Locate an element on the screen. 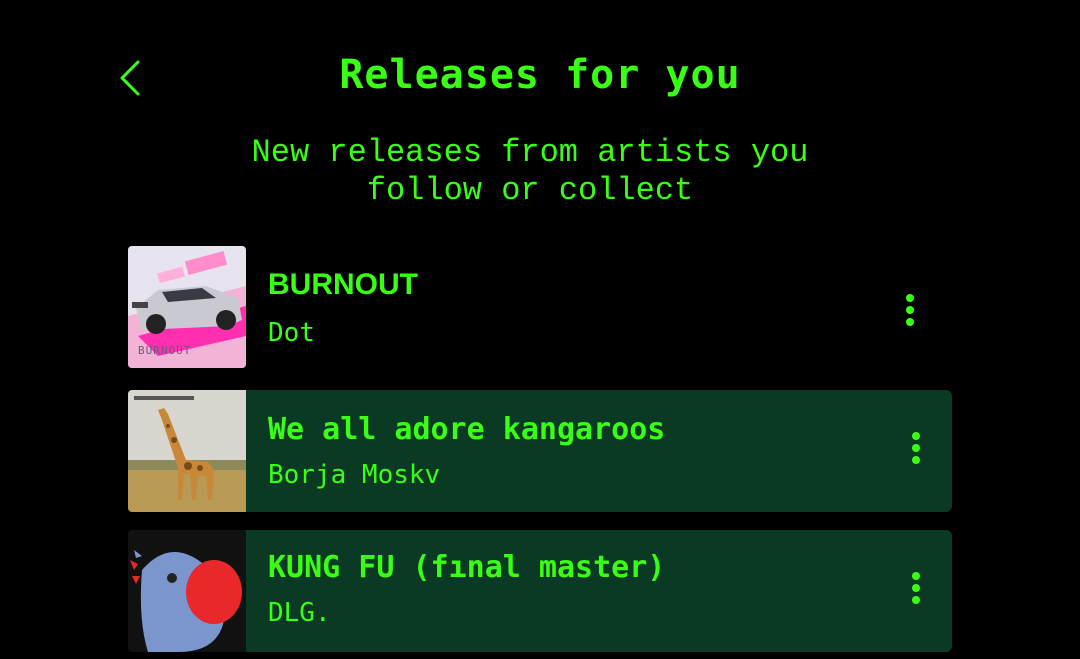 Image resolution: width=1080 pixels, height=659 pixels. release-title: We all adore kangaroos is located at coordinates (467, 429).